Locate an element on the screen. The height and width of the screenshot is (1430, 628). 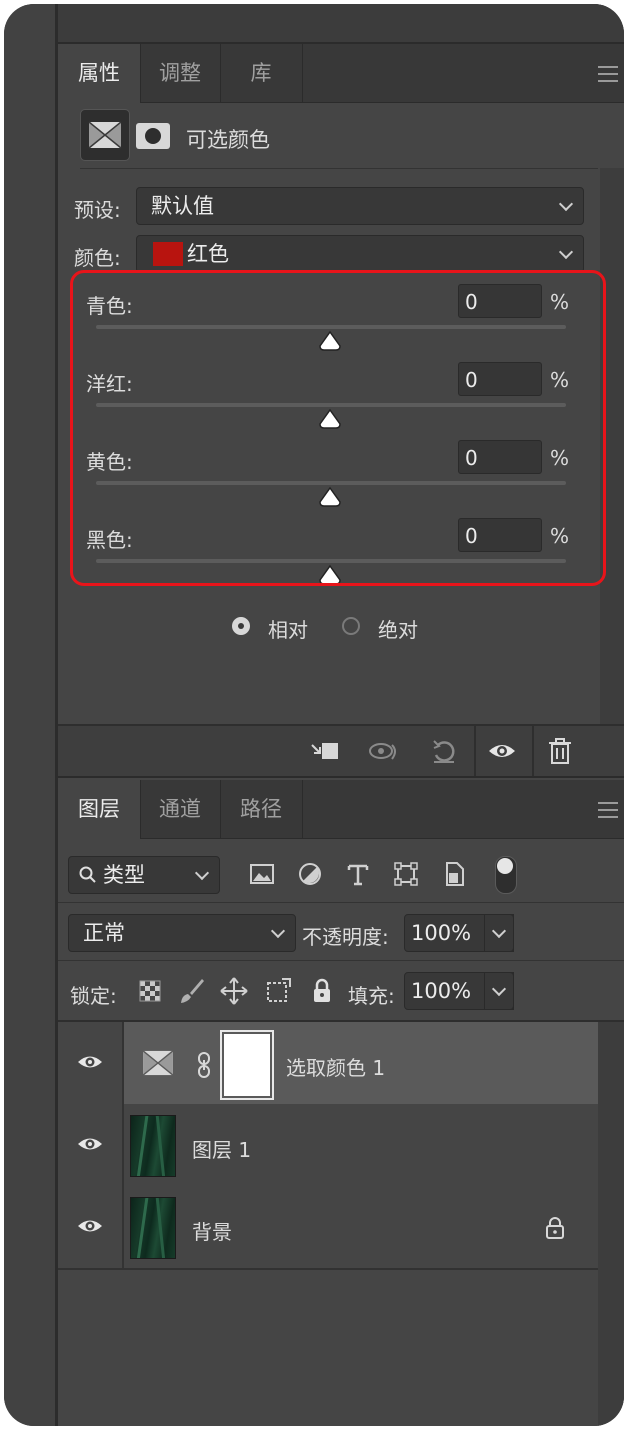
shape-filter-icon is located at coordinates (406, 874).